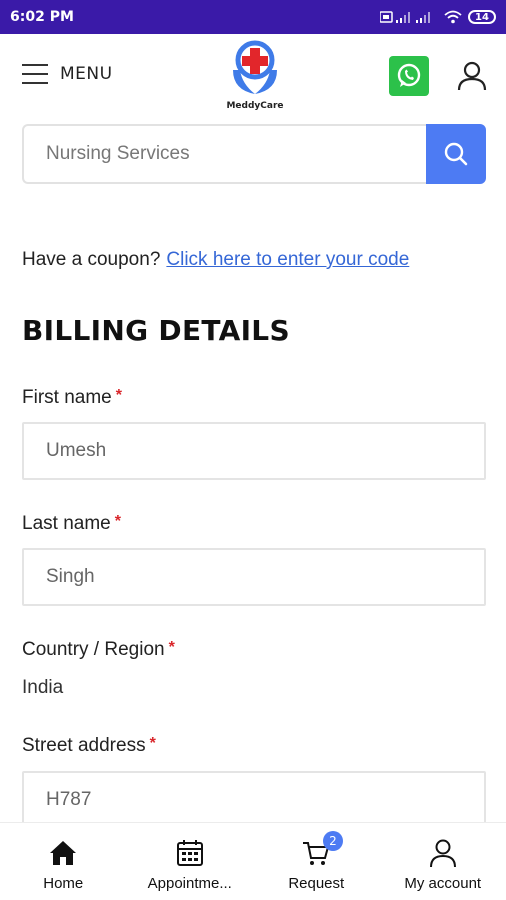 The image size is (506, 900). I want to click on hamburger-icon, so click(35, 74).